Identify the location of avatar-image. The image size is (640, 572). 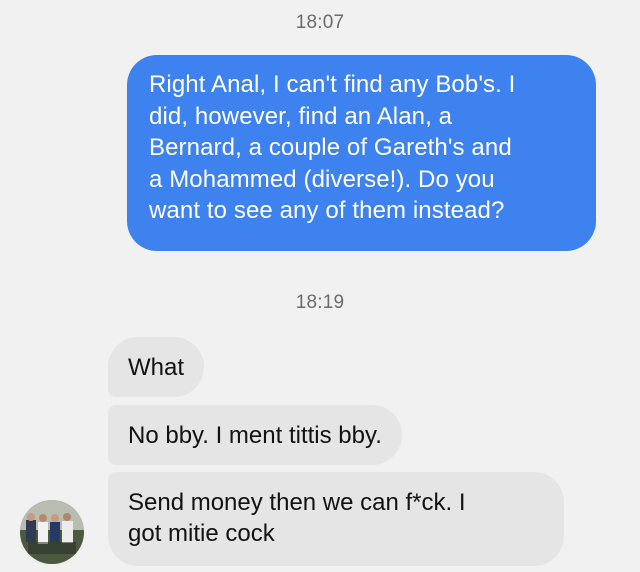
(52, 532).